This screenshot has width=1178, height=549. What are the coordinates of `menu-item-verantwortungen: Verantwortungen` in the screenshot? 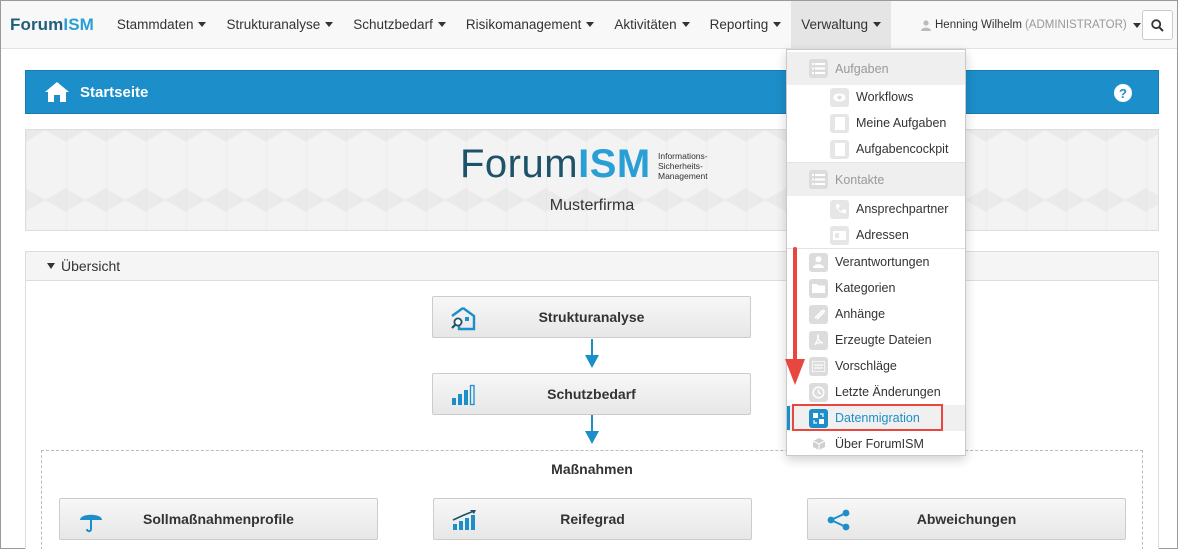 It's located at (876, 262).